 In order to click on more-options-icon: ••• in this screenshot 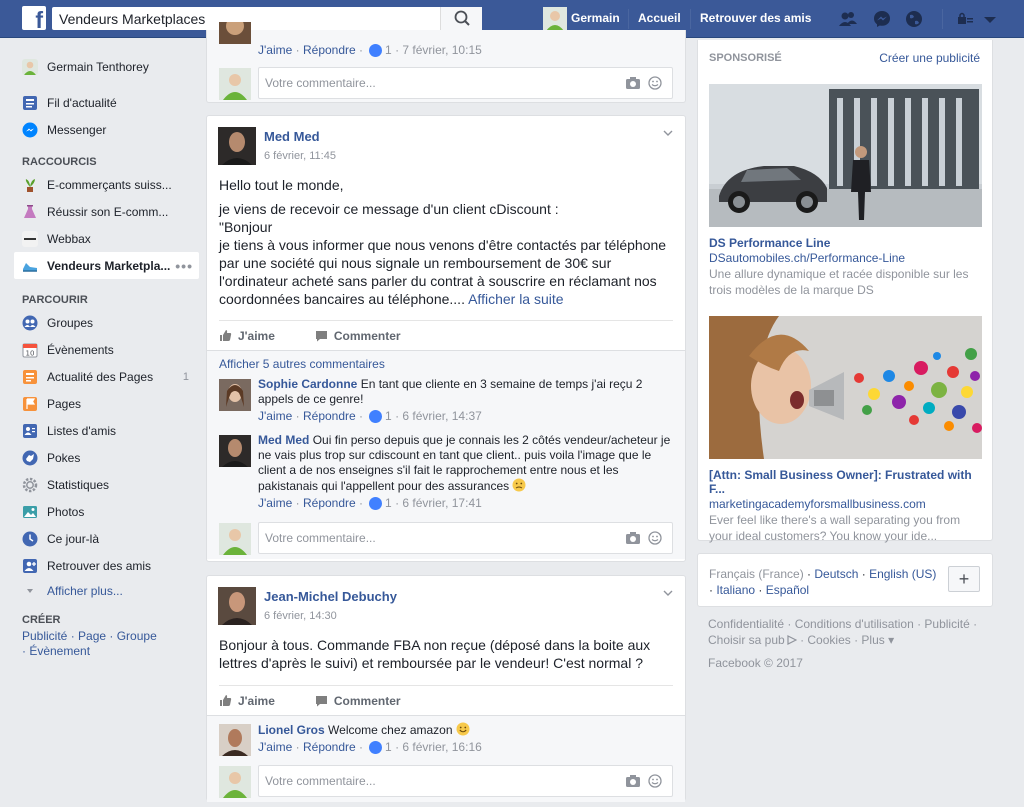, I will do `click(184, 266)`.